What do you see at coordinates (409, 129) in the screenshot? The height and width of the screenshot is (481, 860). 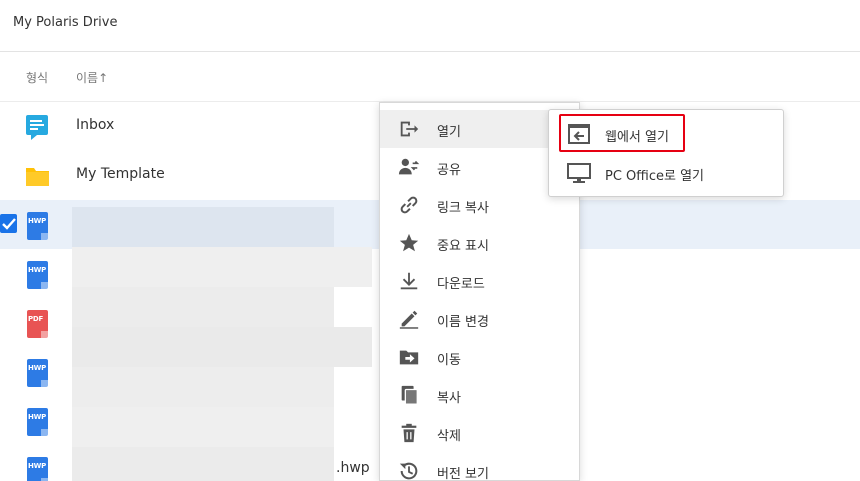 I see `open-icon` at bounding box center [409, 129].